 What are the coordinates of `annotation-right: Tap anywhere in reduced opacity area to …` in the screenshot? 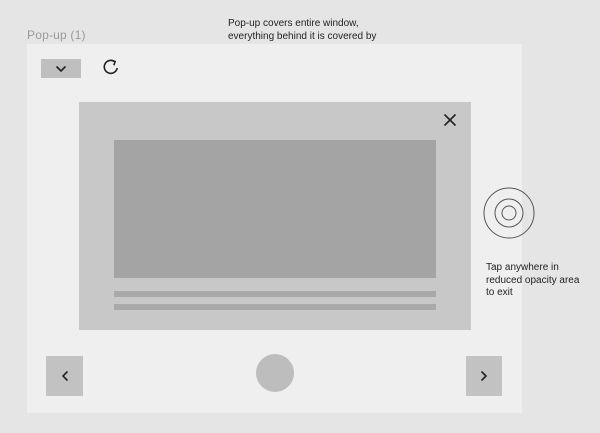 It's located at (533, 280).